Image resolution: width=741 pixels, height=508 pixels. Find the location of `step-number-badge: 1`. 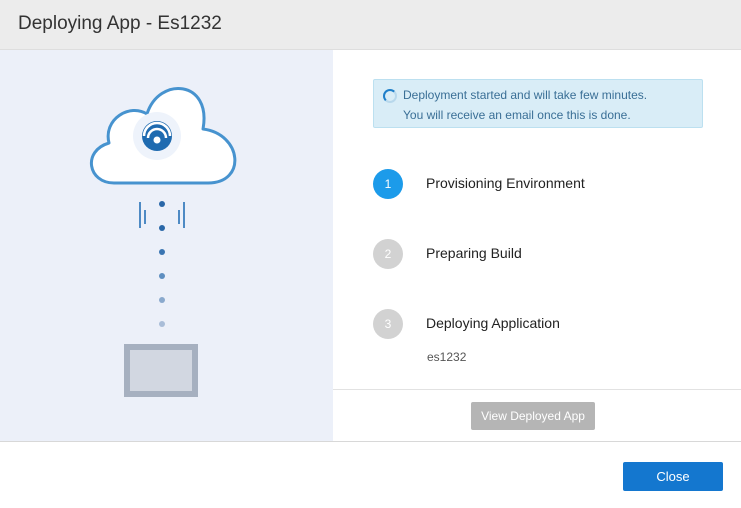

step-number-badge: 1 is located at coordinates (388, 184).